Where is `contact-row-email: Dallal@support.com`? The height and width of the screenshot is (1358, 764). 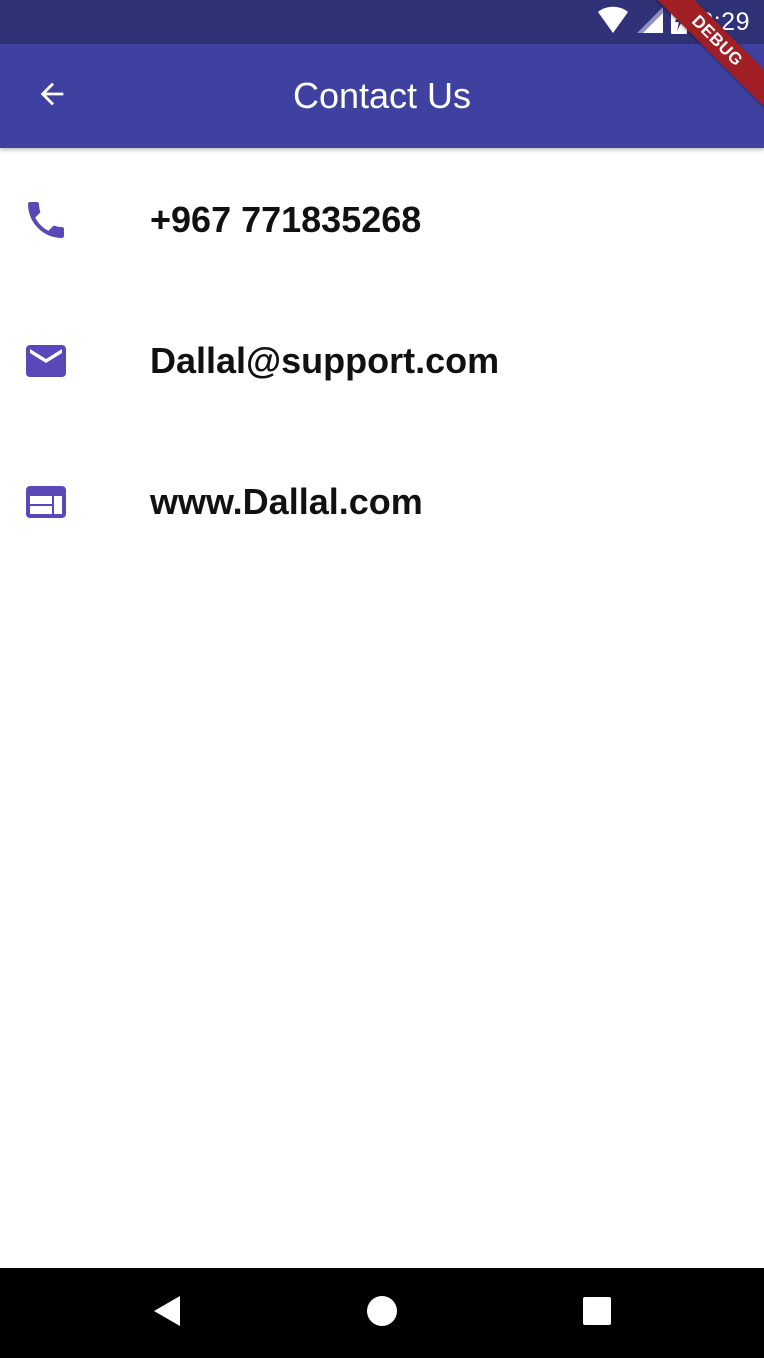
contact-row-email: Dallal@support.com is located at coordinates (382, 359).